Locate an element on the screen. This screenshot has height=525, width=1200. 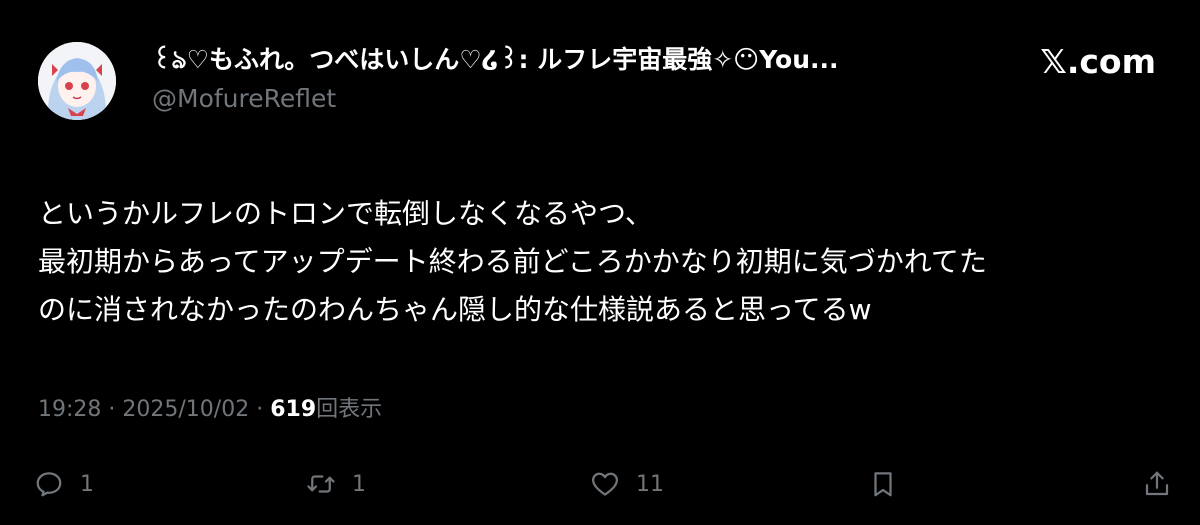
avatar-image is located at coordinates (77, 81).